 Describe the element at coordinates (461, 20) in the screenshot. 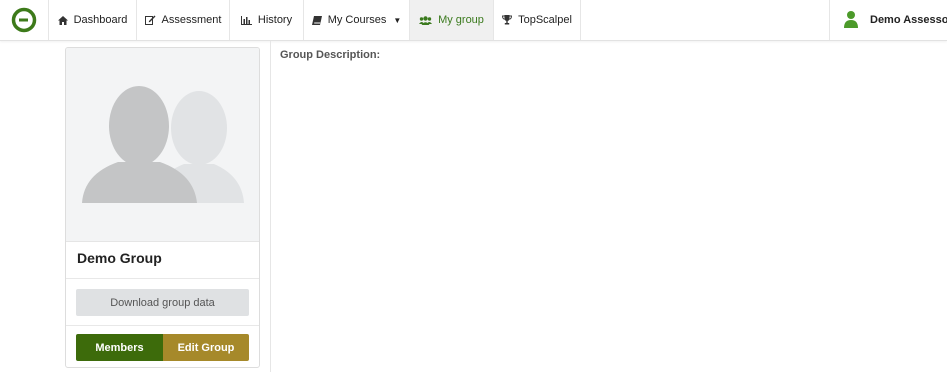

I see `nav-my-group-label: My group` at that location.